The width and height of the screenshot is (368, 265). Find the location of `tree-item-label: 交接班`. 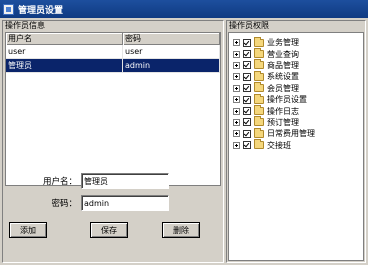

tree-item-label: 交接班 is located at coordinates (279, 145).